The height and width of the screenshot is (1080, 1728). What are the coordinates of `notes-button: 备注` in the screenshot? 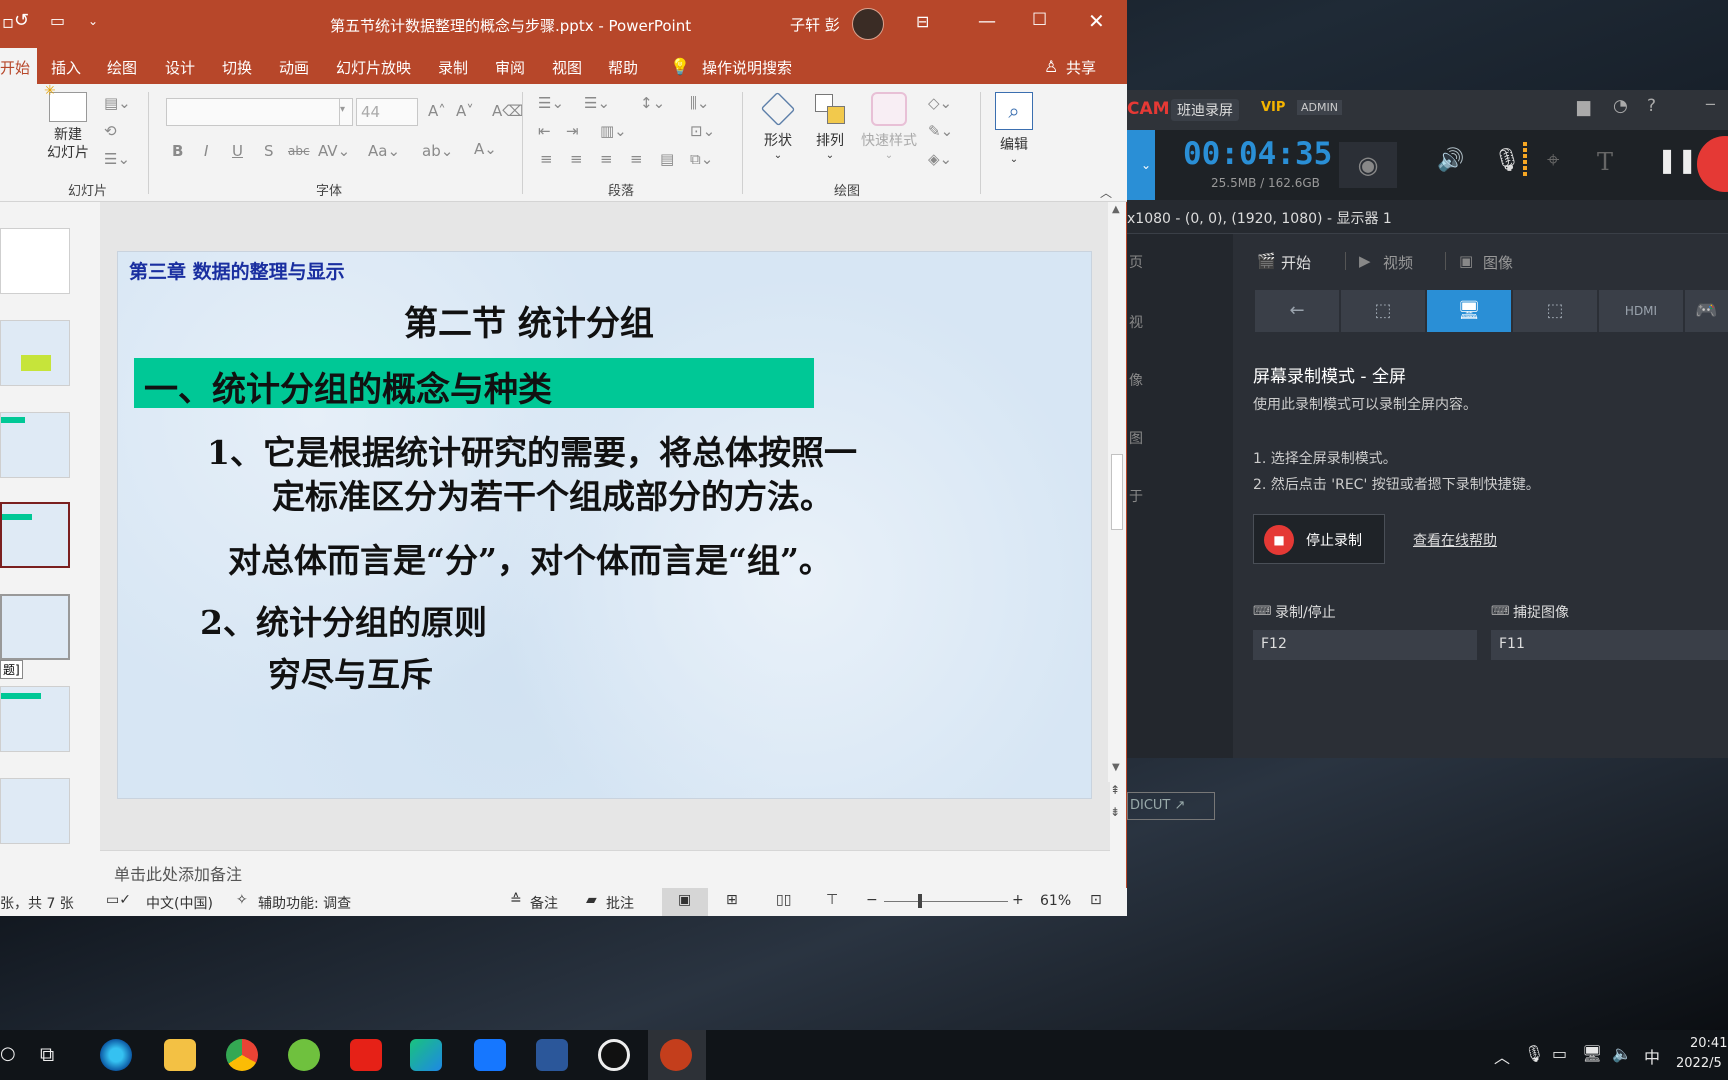 It's located at (544, 903).